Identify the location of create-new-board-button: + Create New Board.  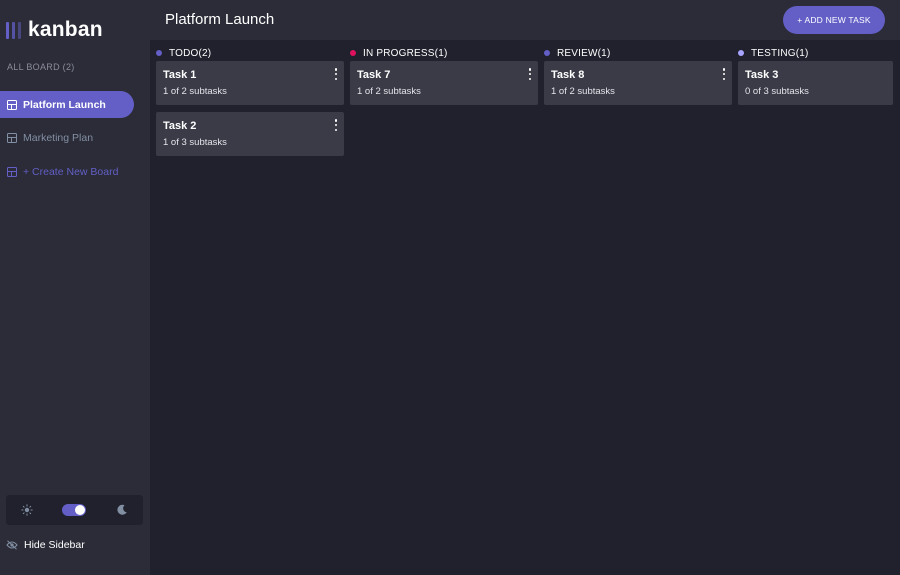
(67, 171).